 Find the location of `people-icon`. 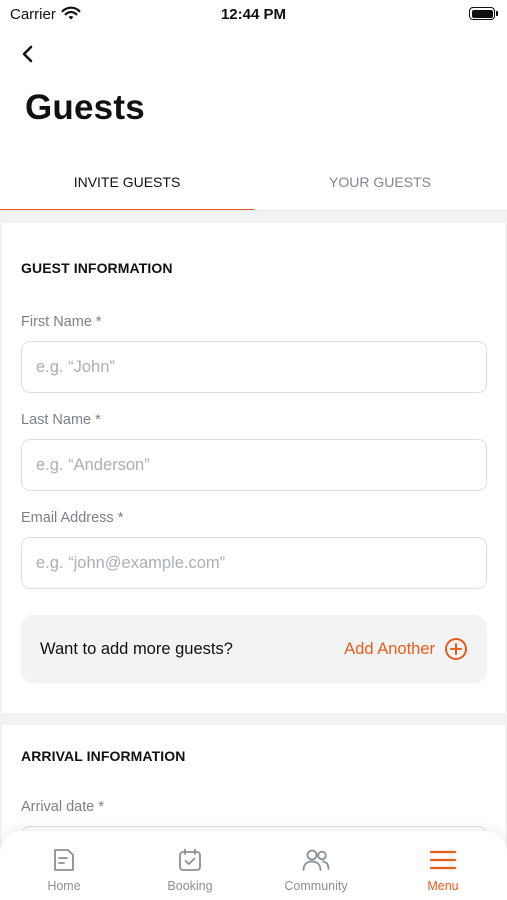

people-icon is located at coordinates (316, 860).